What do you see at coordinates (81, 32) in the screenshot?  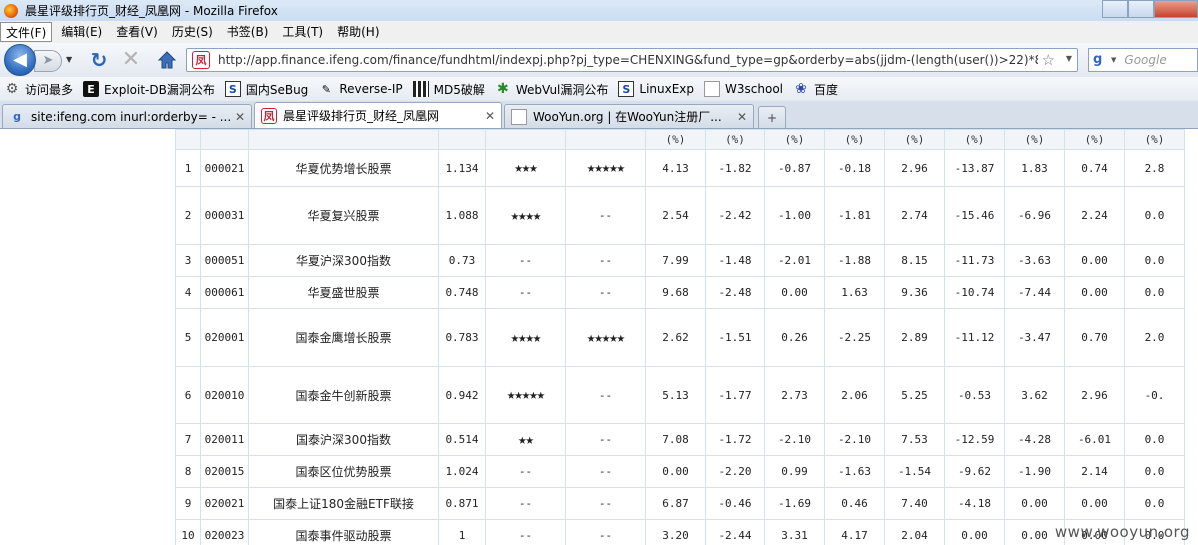 I see `menu-edit: 编辑(E)` at bounding box center [81, 32].